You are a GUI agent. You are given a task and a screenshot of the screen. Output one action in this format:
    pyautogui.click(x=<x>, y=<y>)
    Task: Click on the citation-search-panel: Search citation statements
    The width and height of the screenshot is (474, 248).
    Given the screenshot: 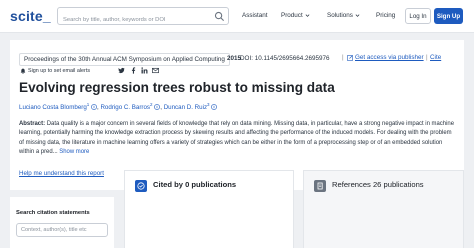 What is the action you would take?
    pyautogui.click(x=62, y=222)
    